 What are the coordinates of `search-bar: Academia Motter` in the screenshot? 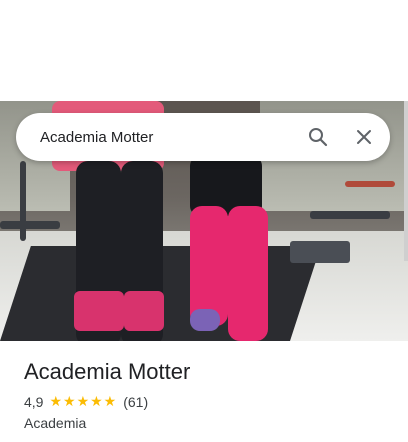 It's located at (203, 137).